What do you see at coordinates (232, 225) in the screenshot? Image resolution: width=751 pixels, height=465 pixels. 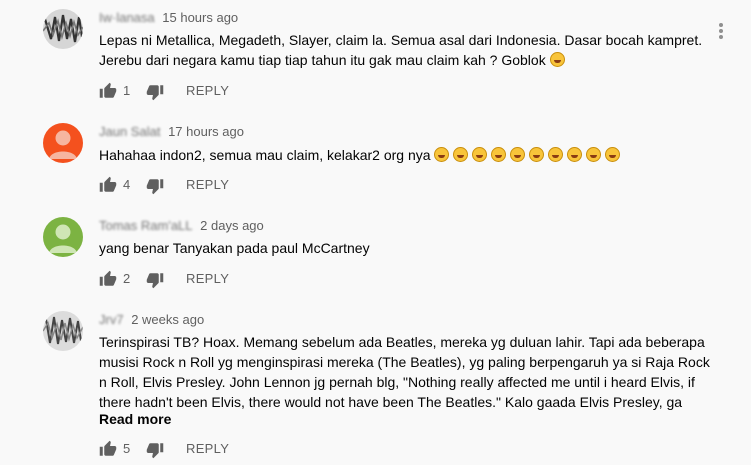 I see `comment-time: 2 days ago` at bounding box center [232, 225].